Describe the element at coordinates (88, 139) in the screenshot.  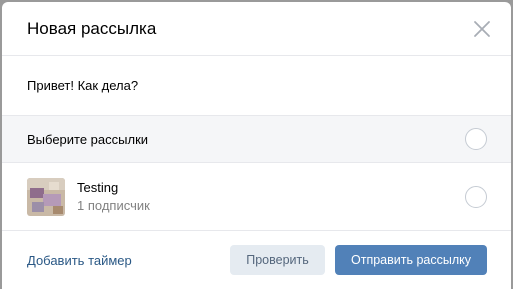
I see `select-all-label: Выберите рассылки` at that location.